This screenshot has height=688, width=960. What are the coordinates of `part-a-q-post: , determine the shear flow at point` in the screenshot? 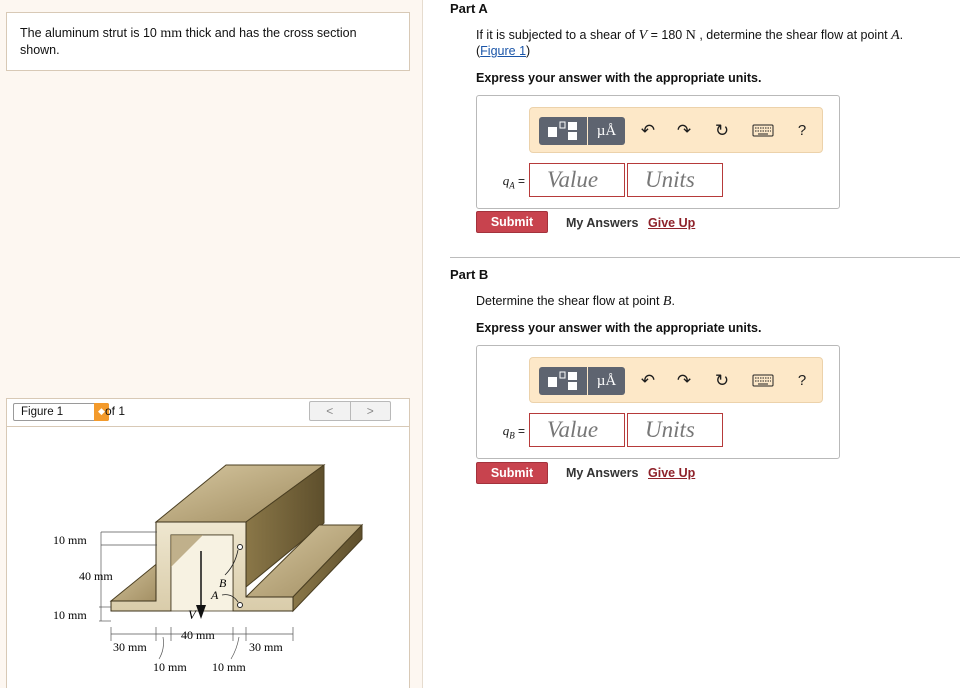 It's located at (793, 35).